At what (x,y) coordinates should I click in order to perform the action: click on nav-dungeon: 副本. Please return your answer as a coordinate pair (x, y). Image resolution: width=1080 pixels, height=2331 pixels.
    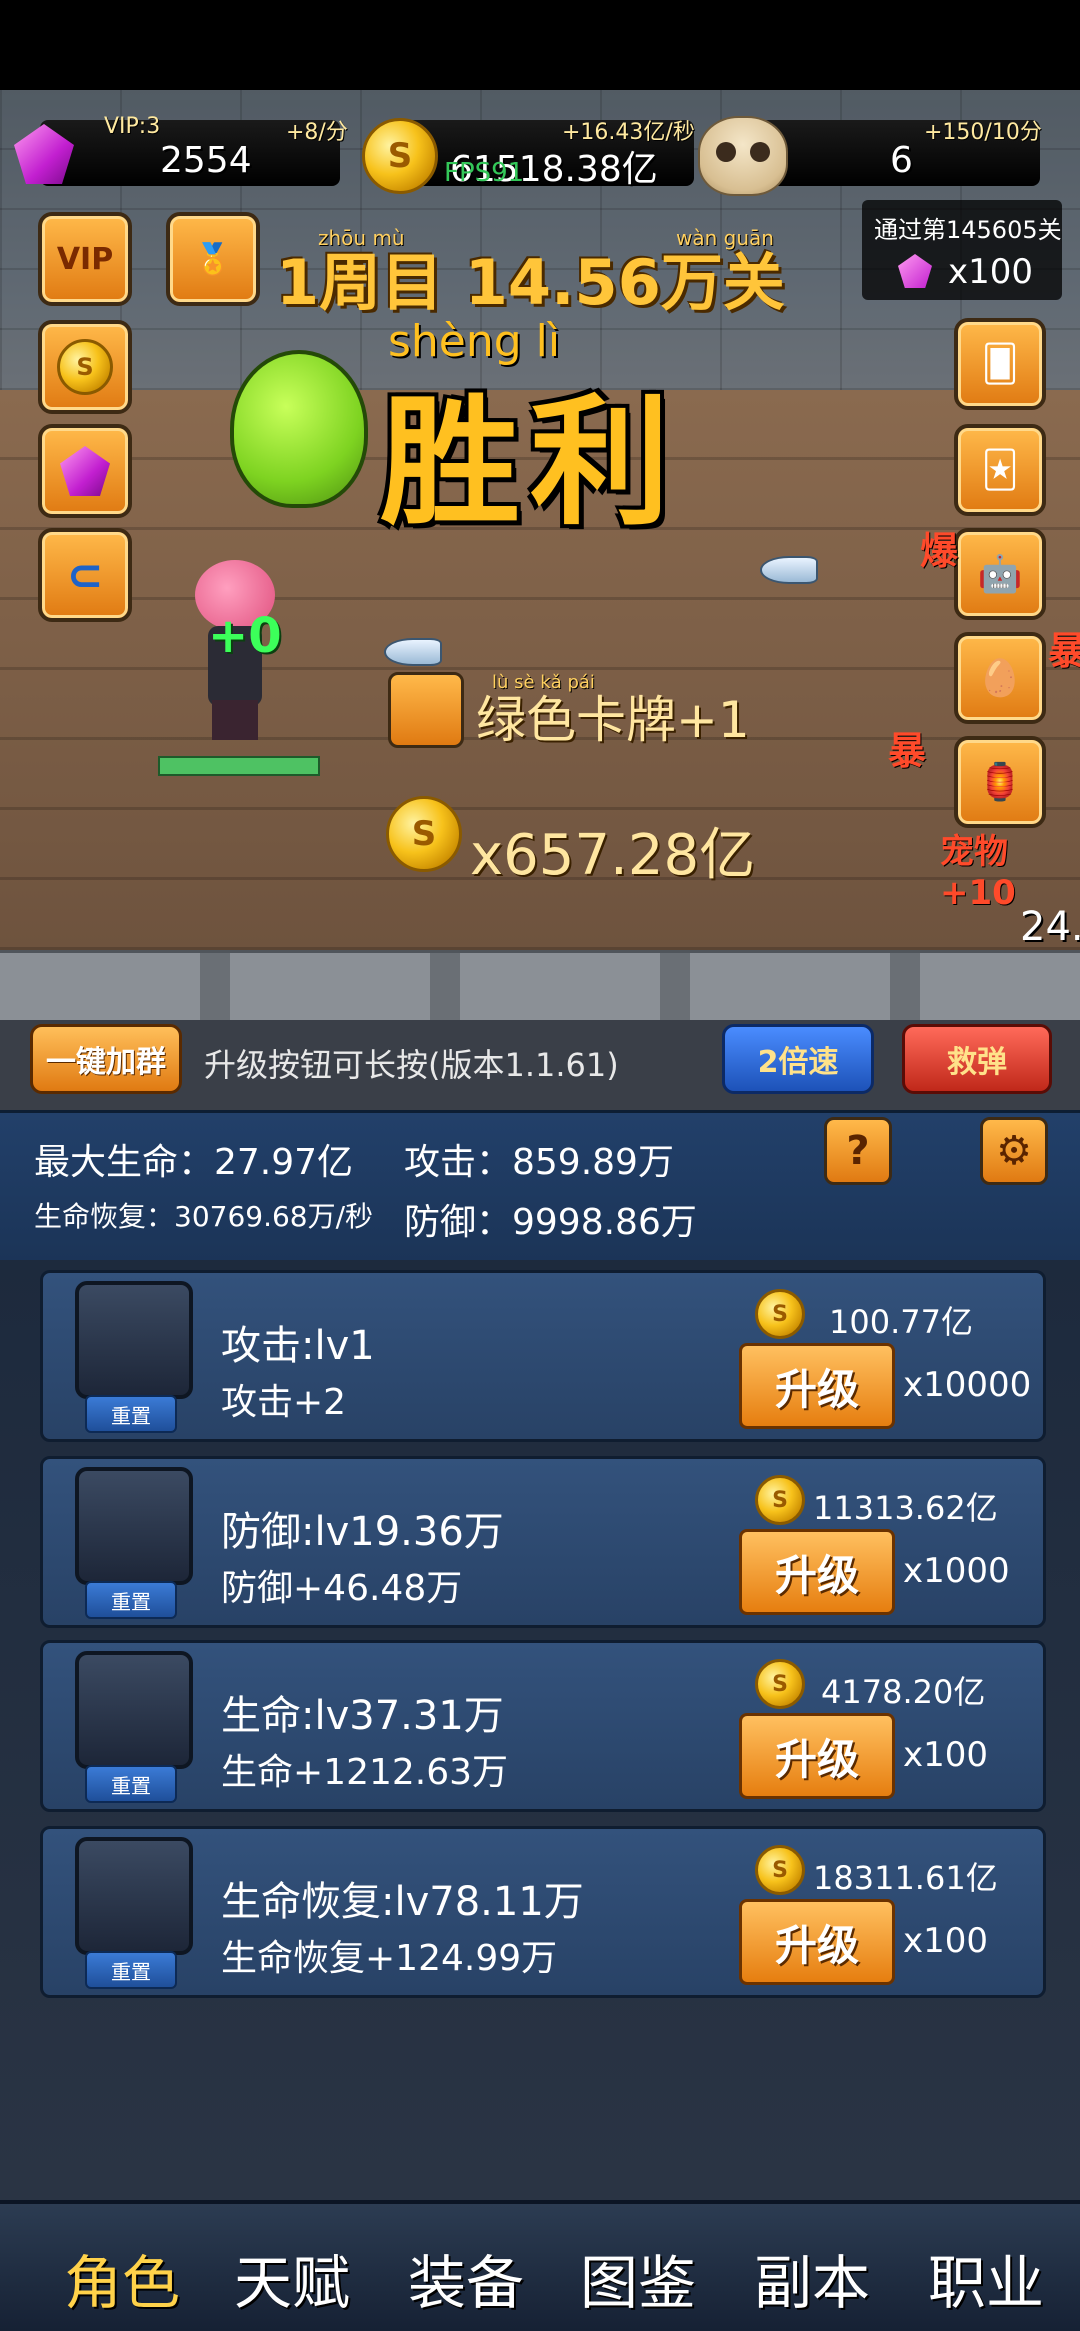
    Looking at the image, I should click on (812, 2278).